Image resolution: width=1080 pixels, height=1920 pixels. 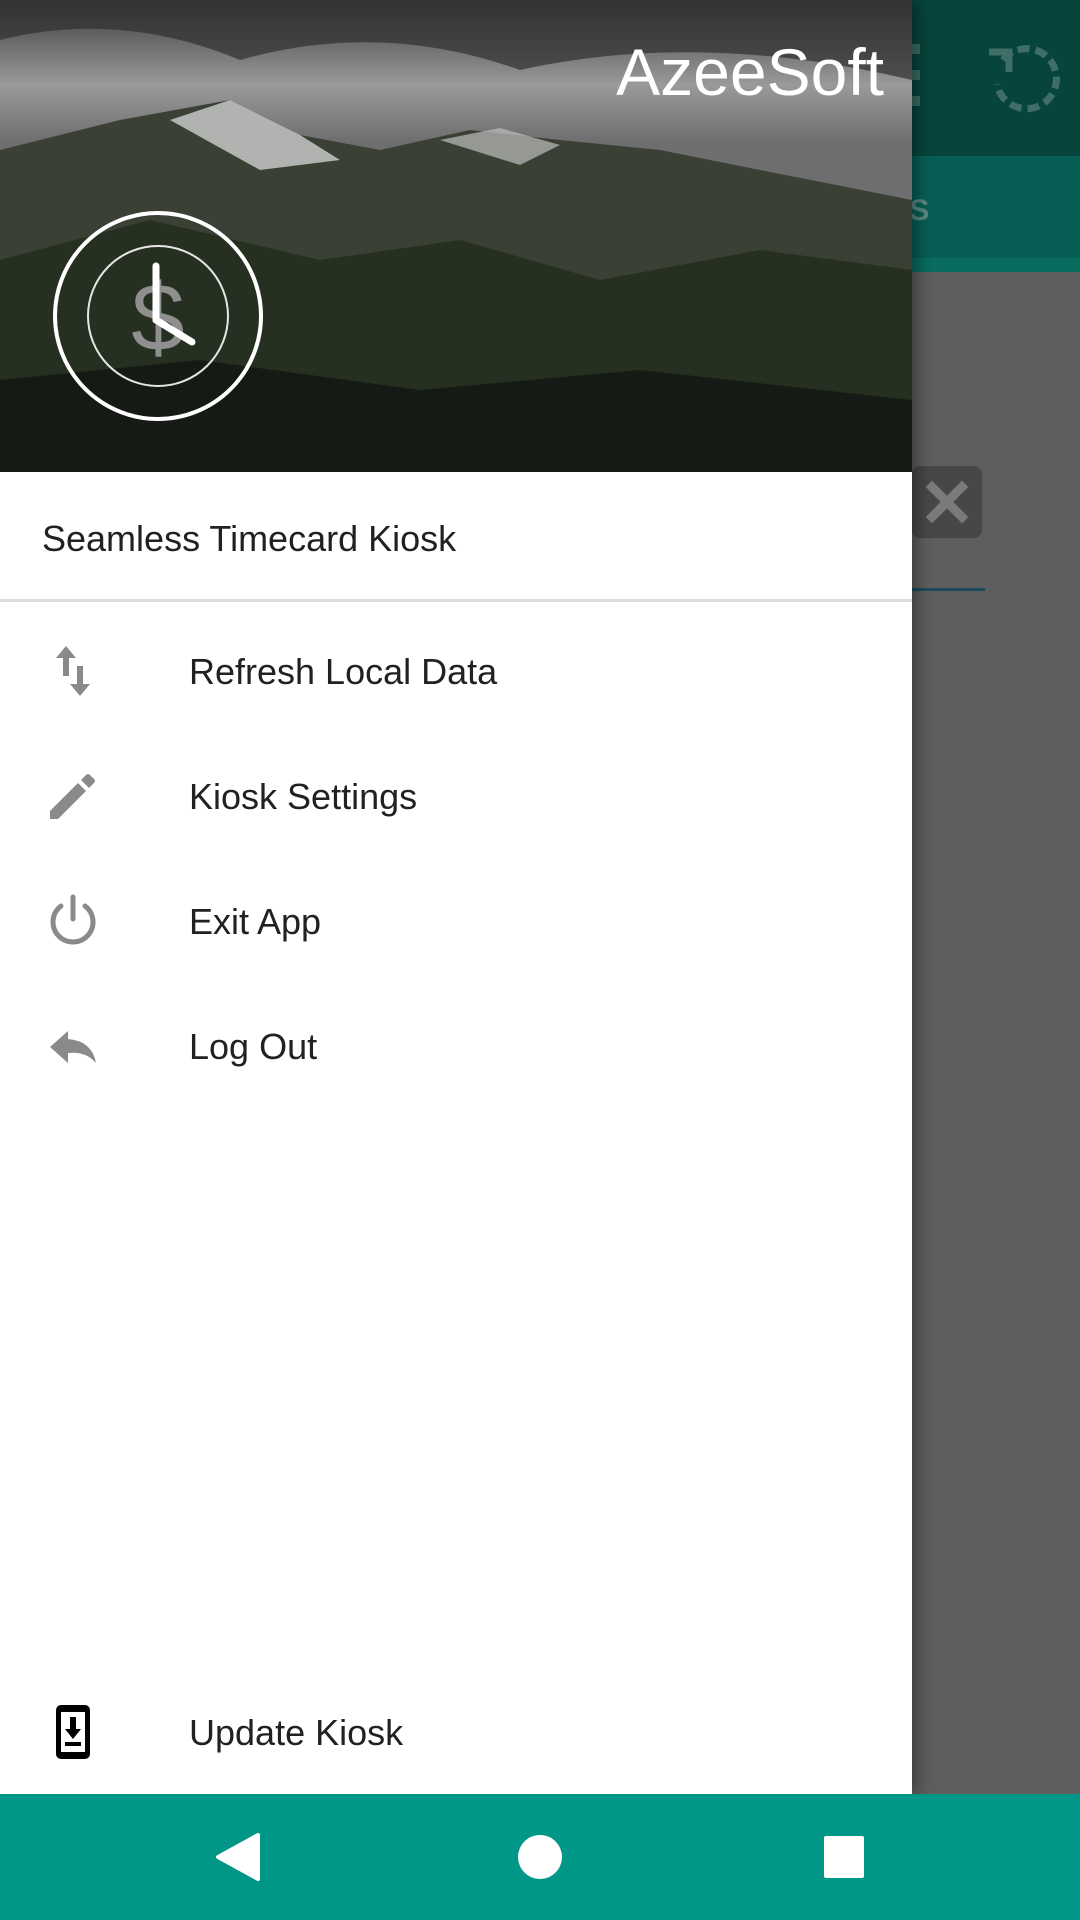 I want to click on tab-indicator, so click(x=990, y=265).